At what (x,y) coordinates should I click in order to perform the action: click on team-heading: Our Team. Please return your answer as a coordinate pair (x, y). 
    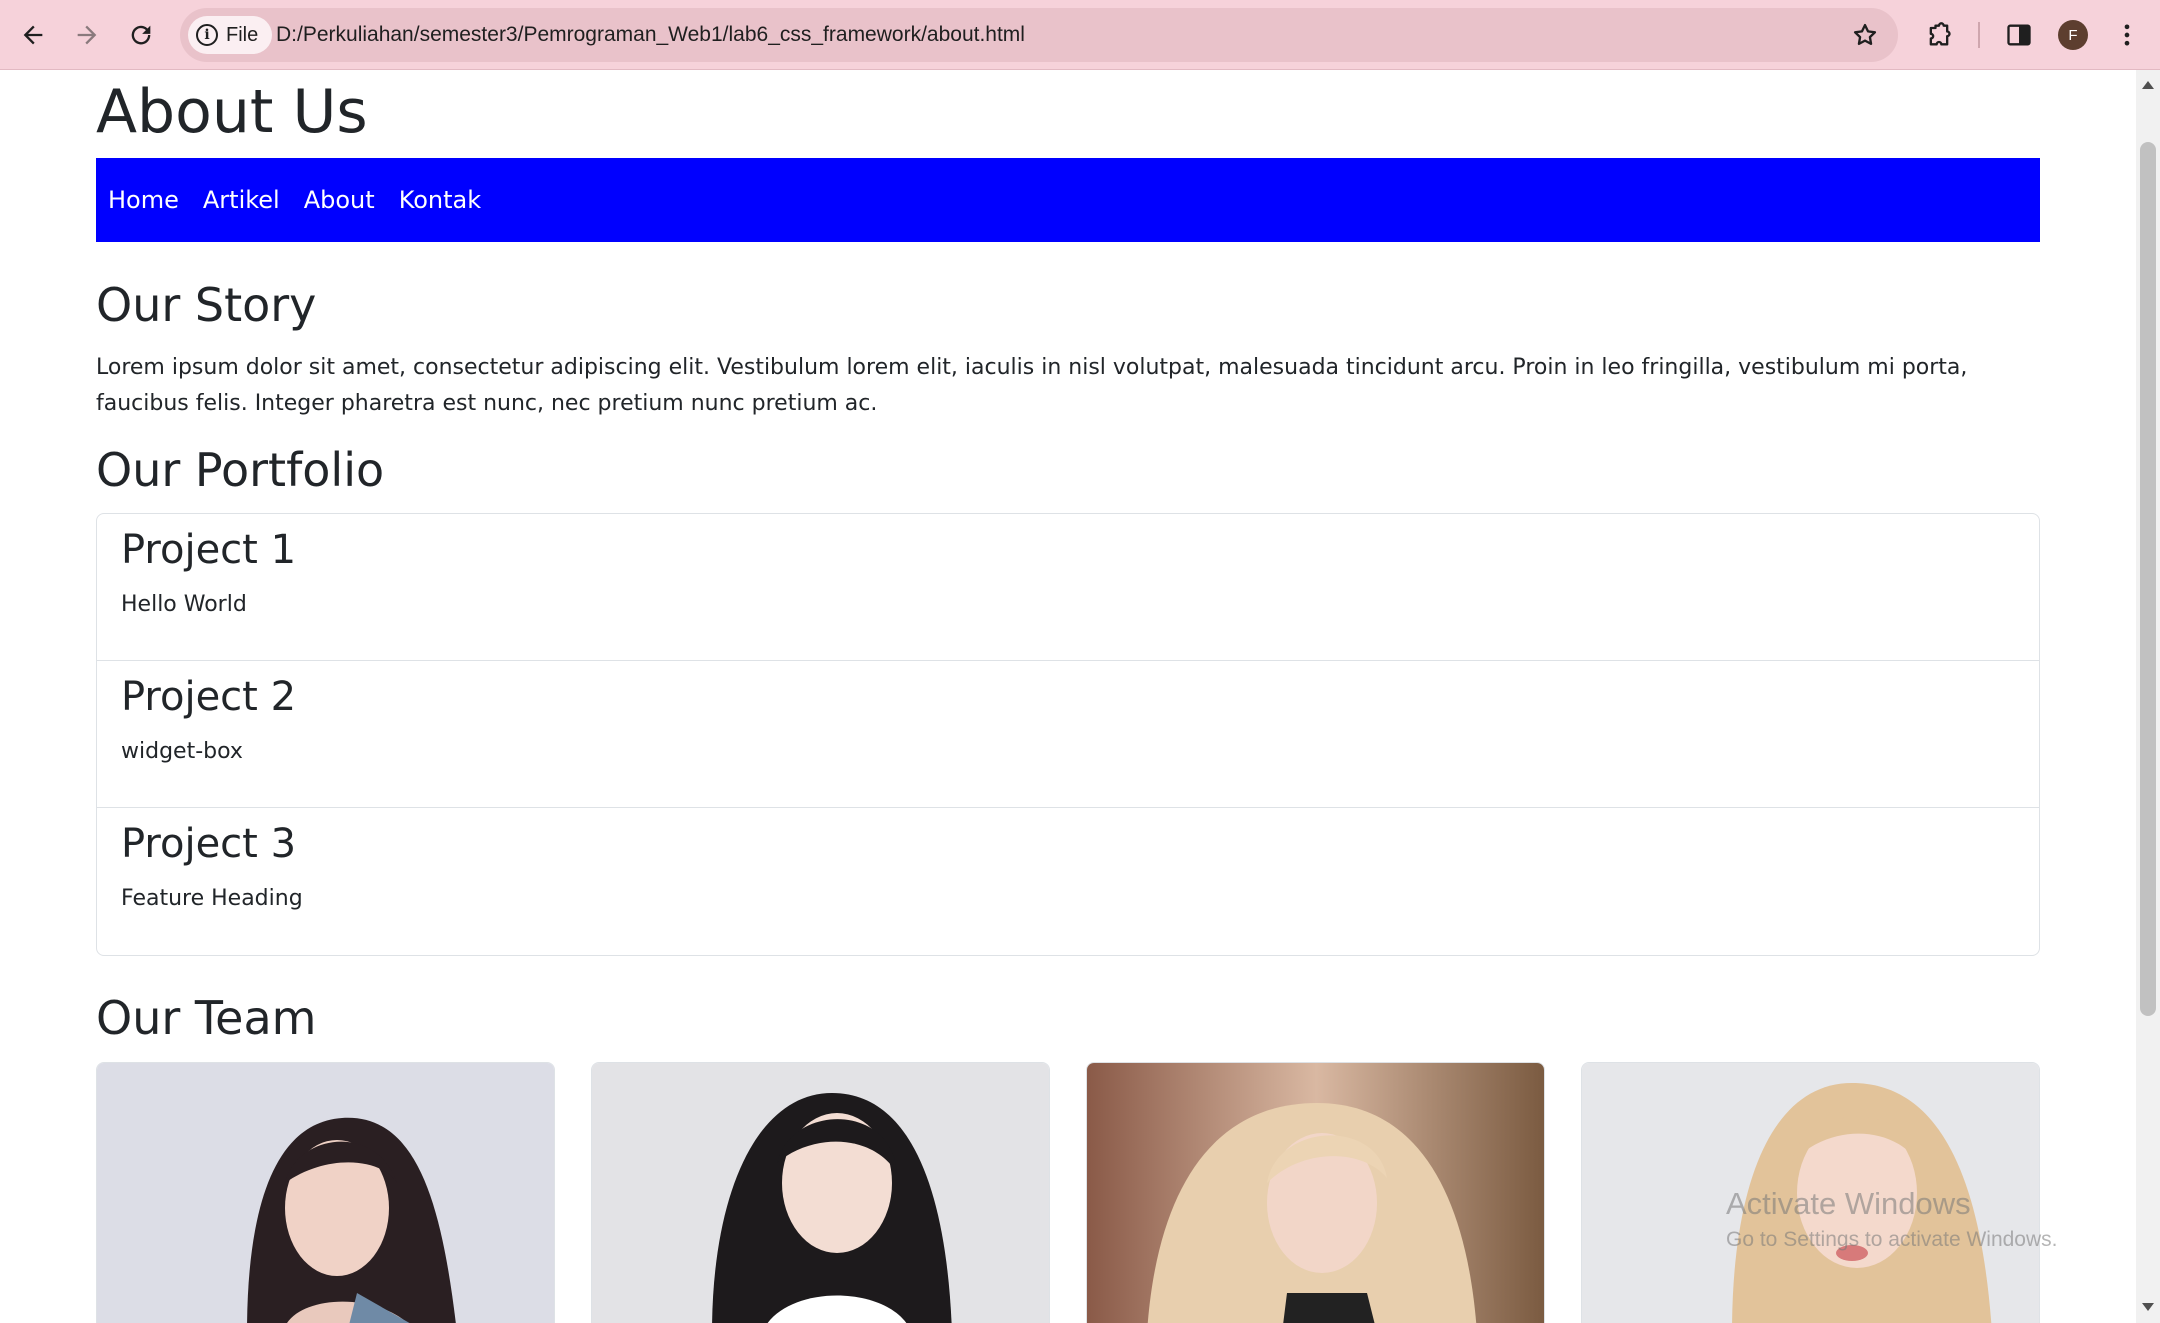
    Looking at the image, I should click on (206, 1018).